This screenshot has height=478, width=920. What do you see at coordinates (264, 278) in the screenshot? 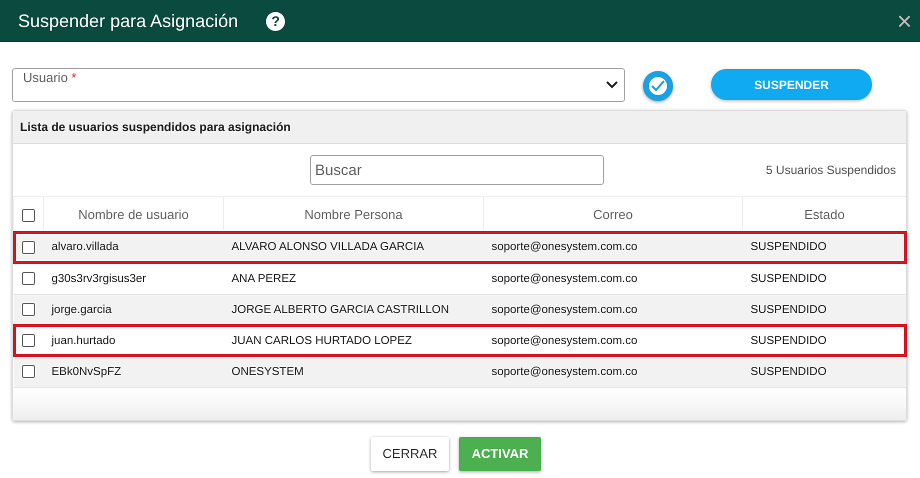
I see `table-cell: ANA PEREZ` at bounding box center [264, 278].